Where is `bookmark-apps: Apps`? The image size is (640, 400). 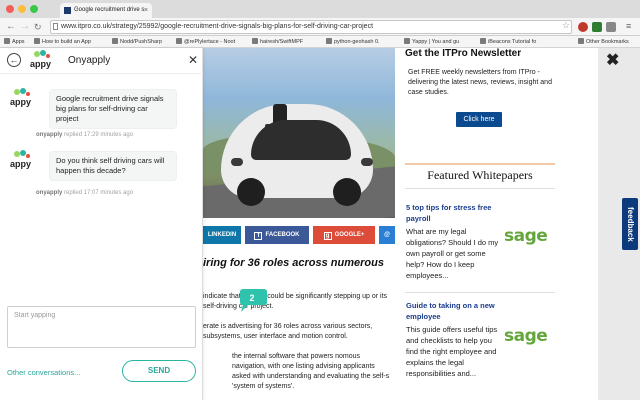
bookmark-apps: Apps is located at coordinates (14, 41).